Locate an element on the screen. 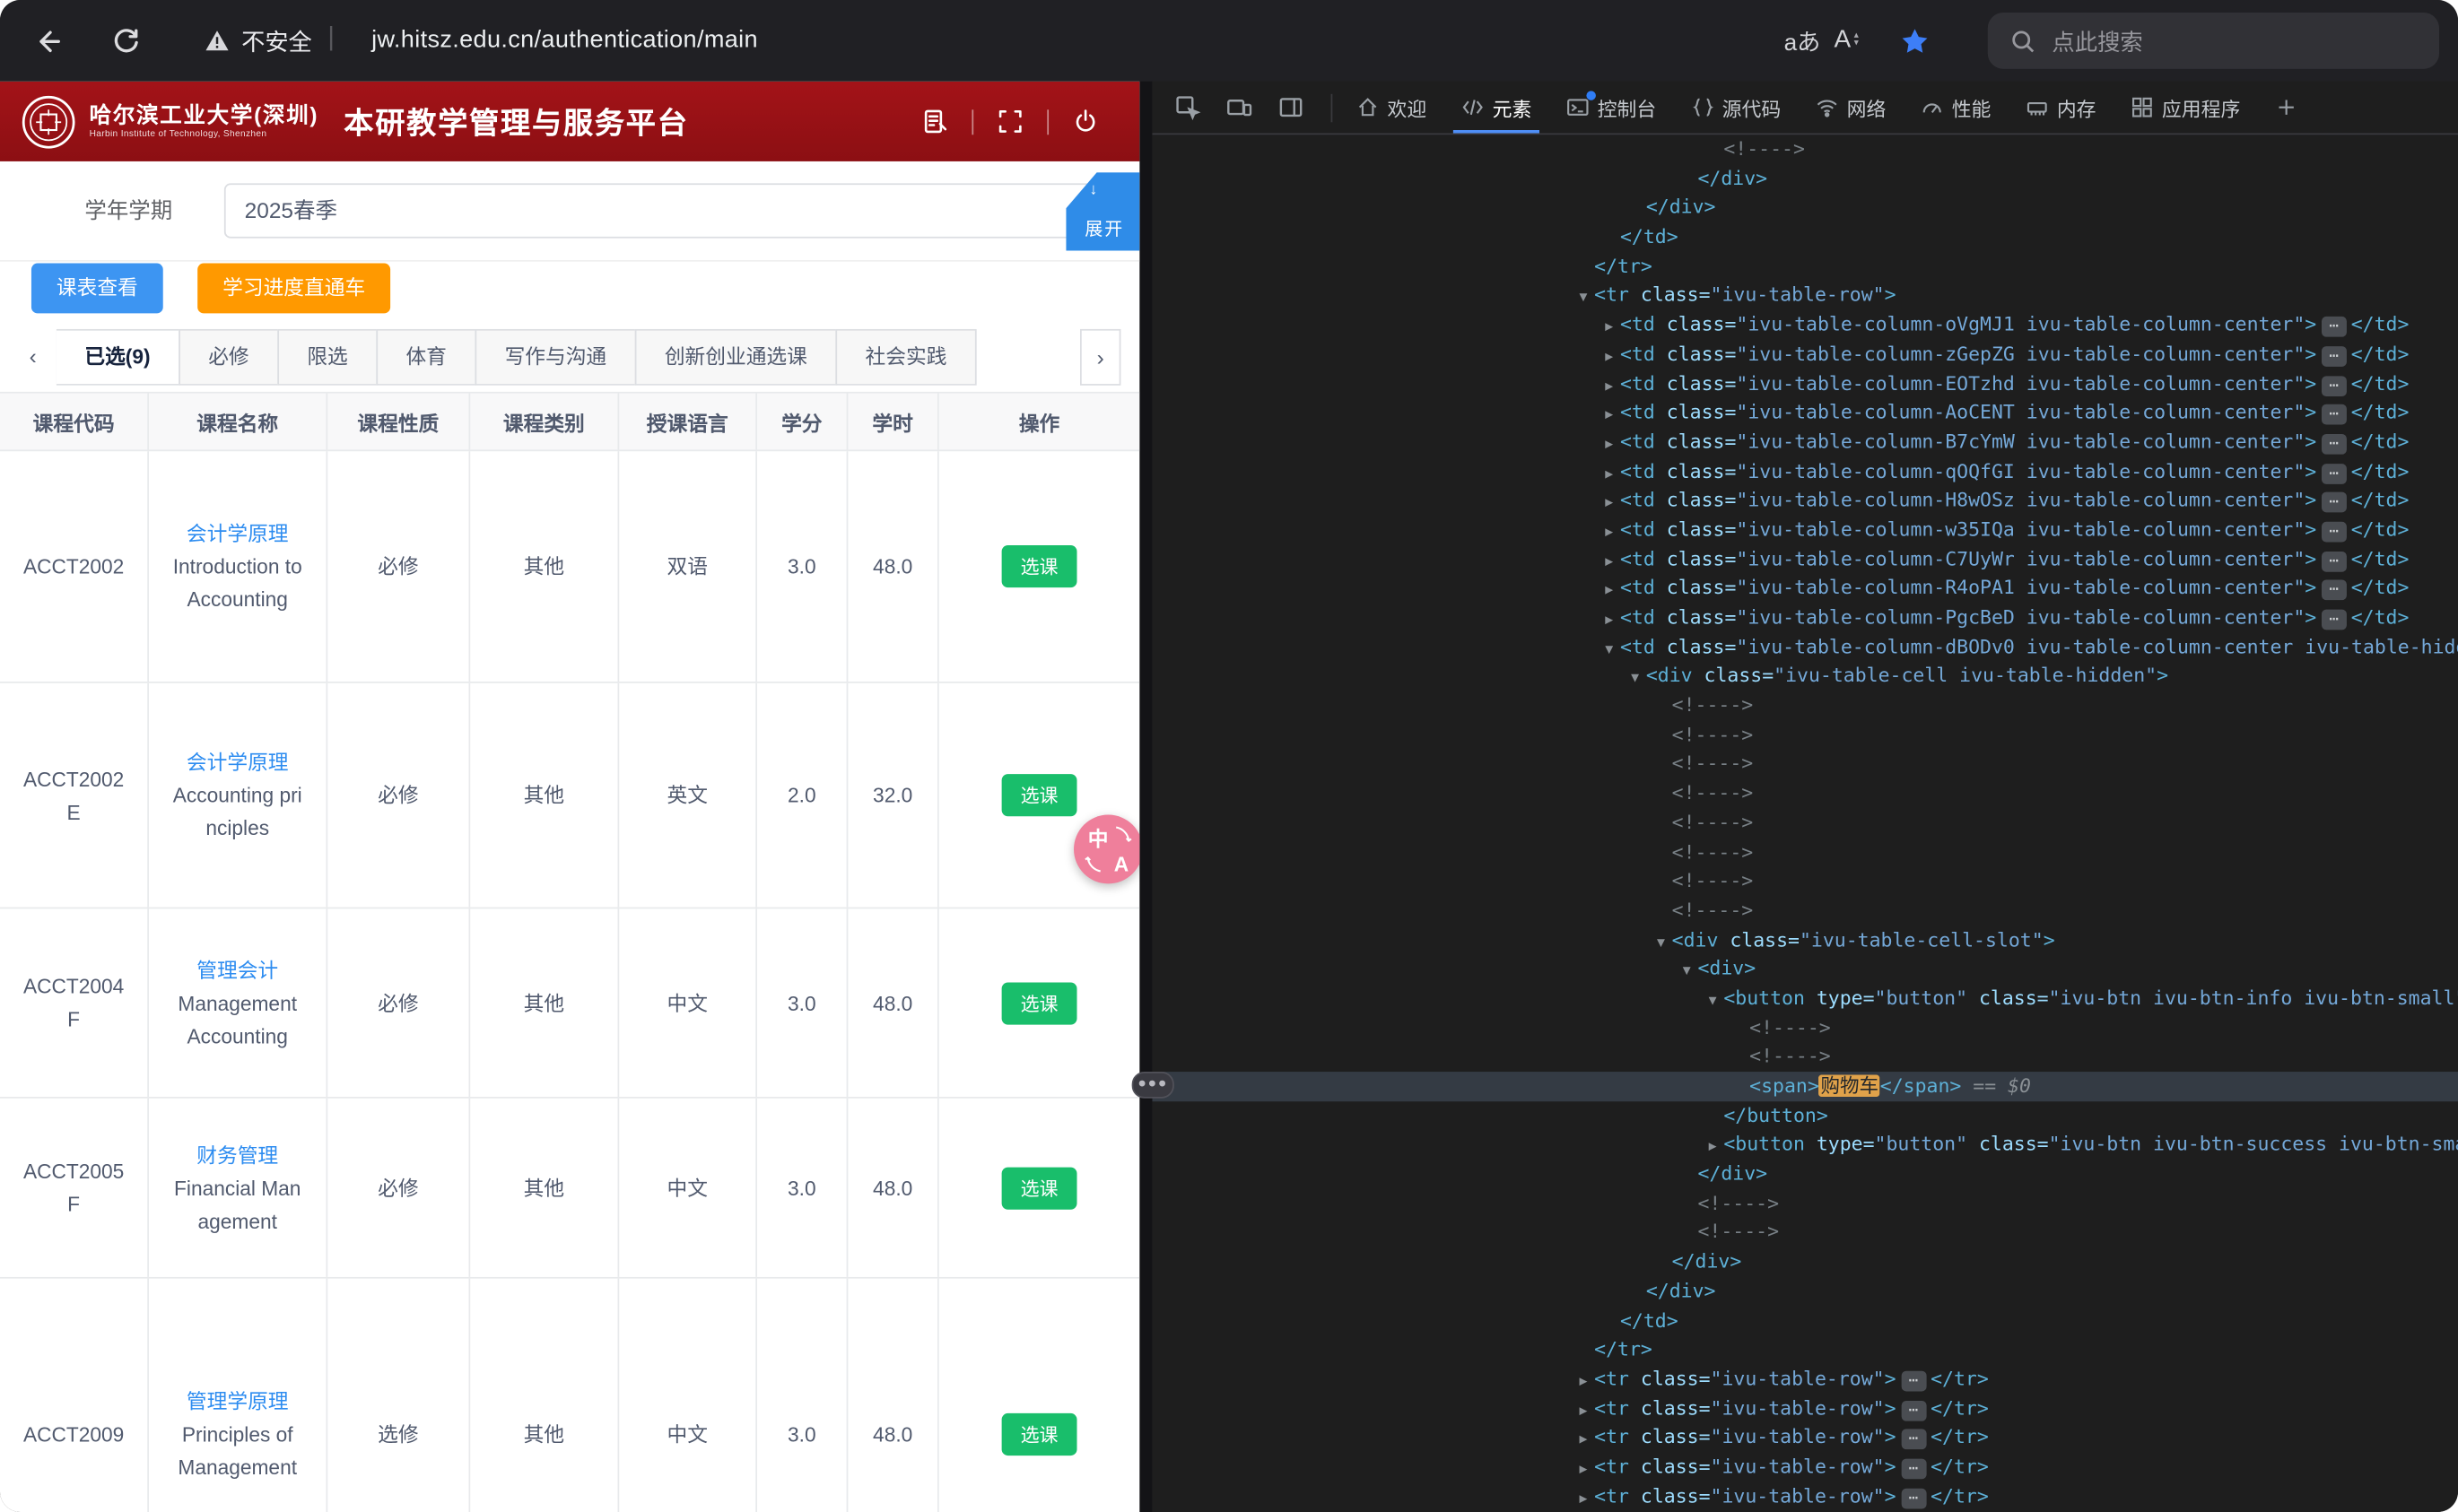  reload-button is located at coordinates (125, 41).